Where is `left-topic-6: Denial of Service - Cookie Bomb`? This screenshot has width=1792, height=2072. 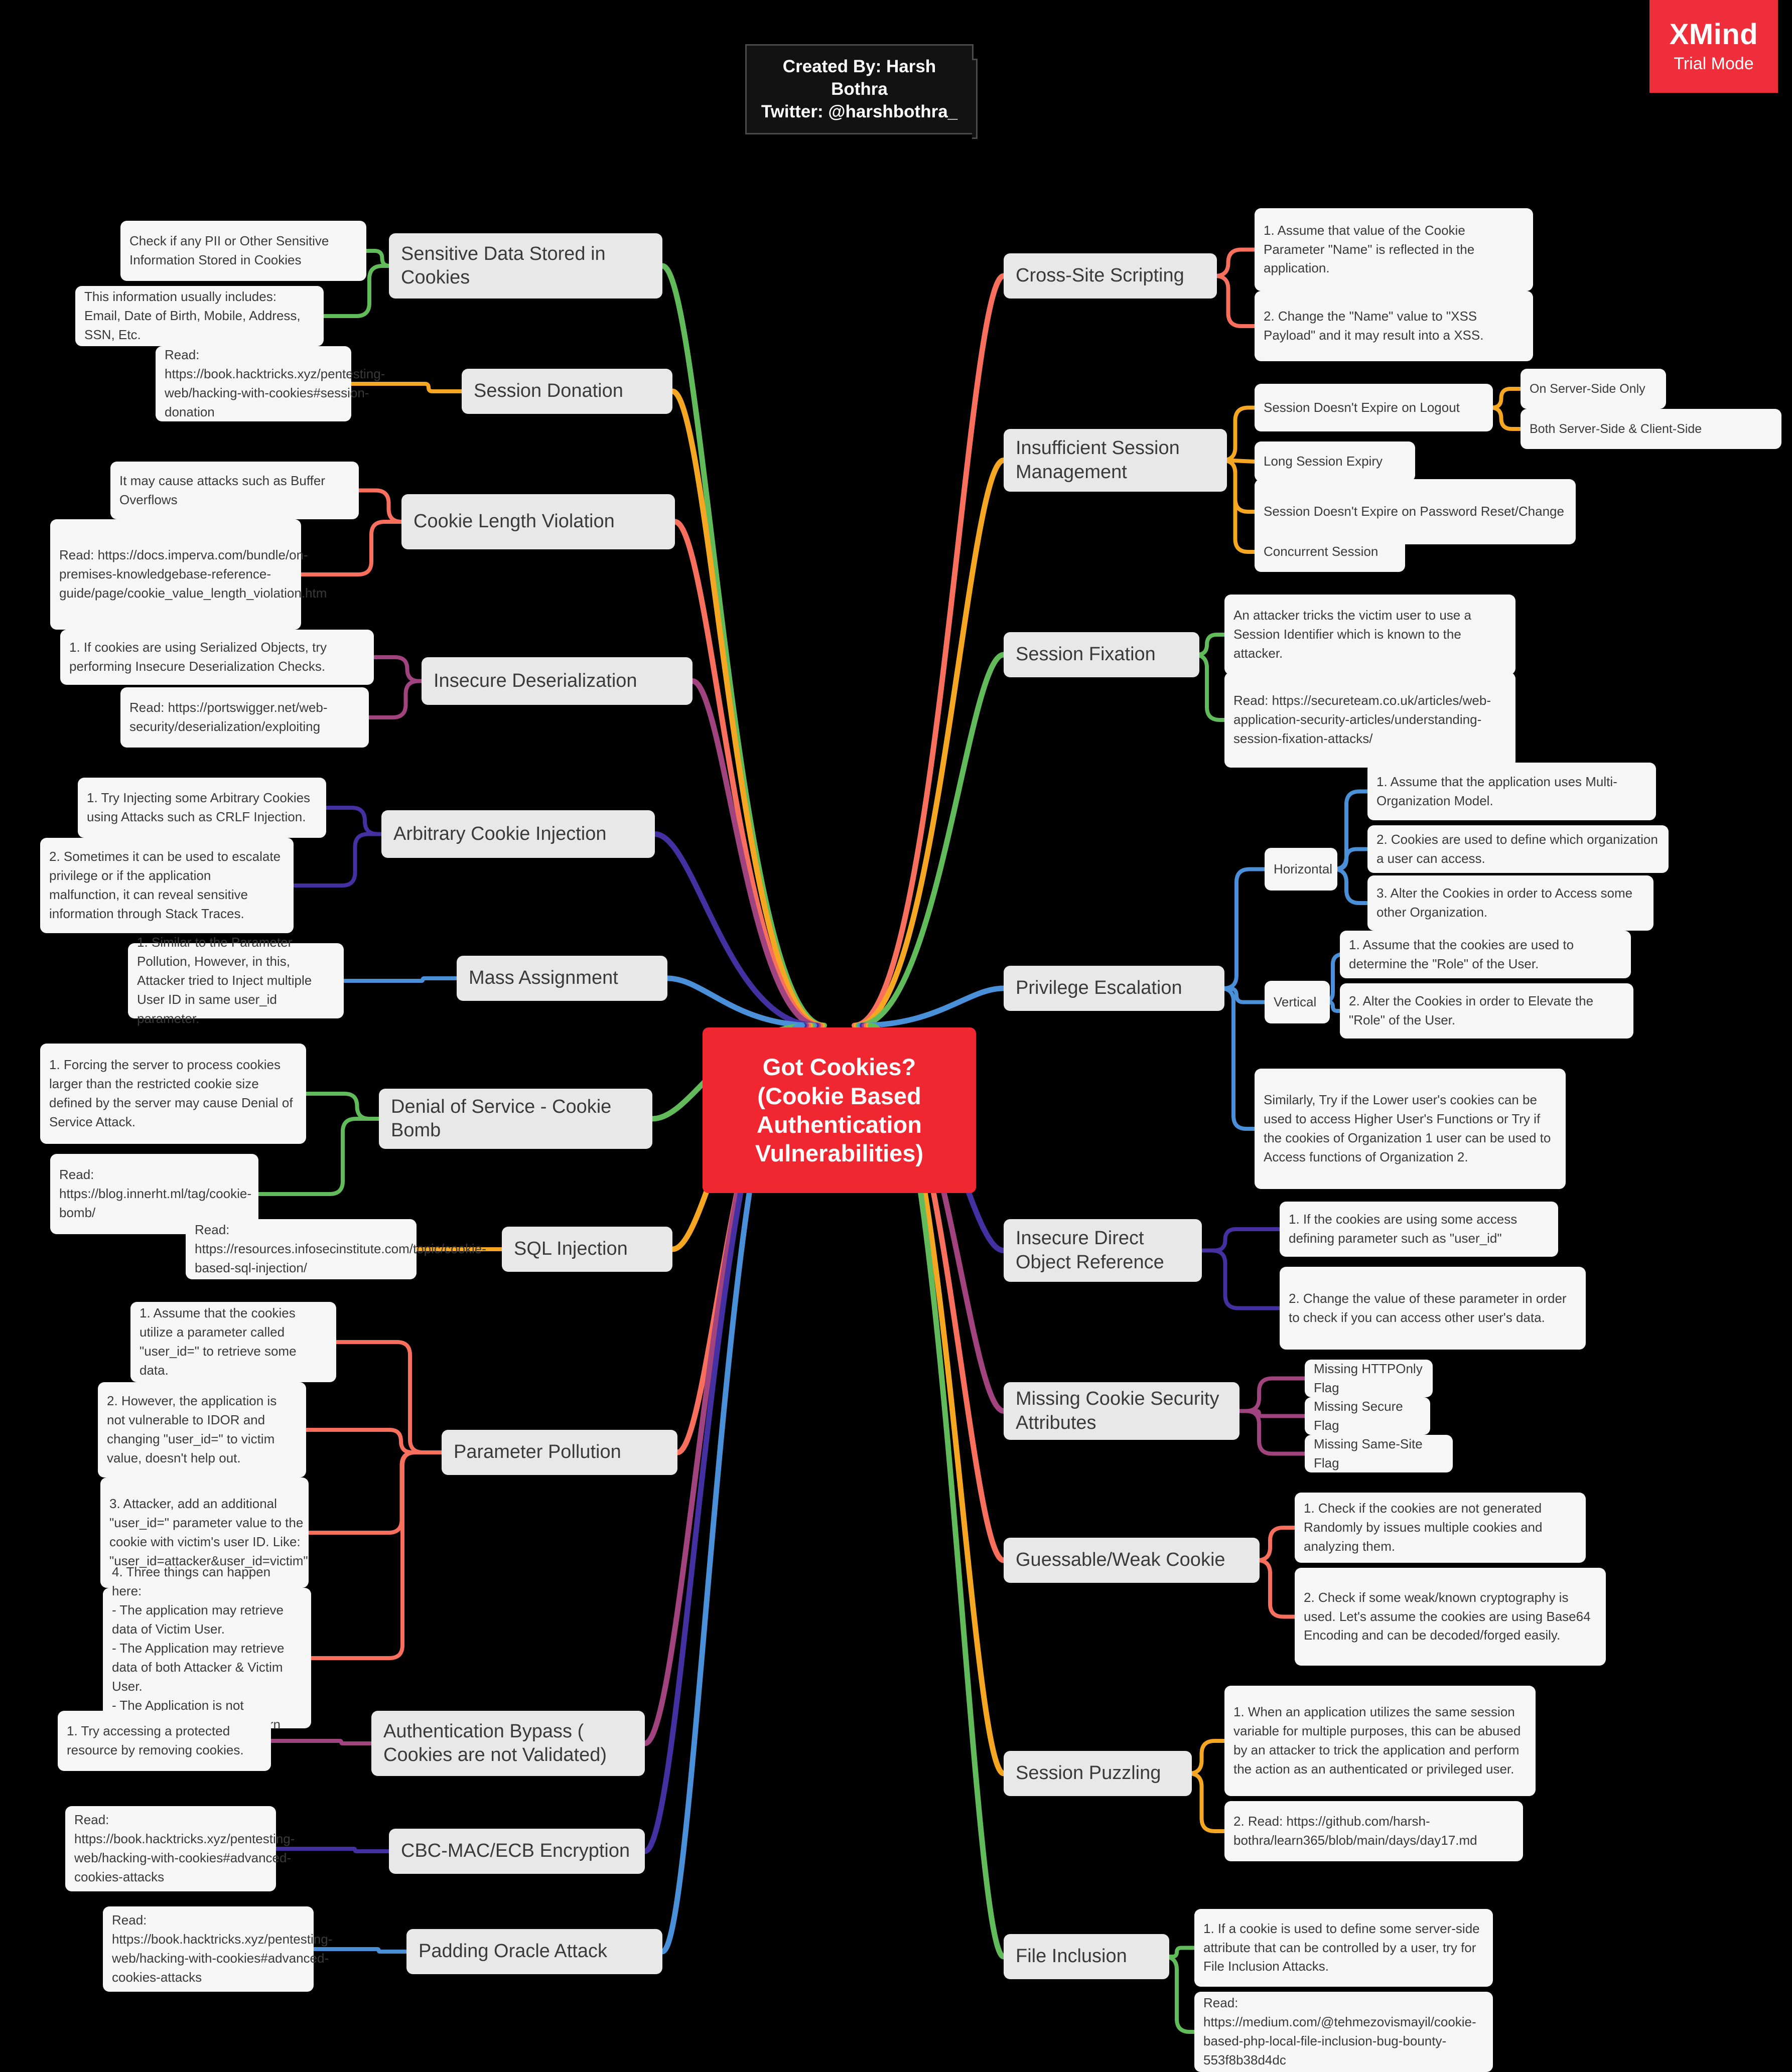 left-topic-6: Denial of Service - Cookie Bomb is located at coordinates (516, 1119).